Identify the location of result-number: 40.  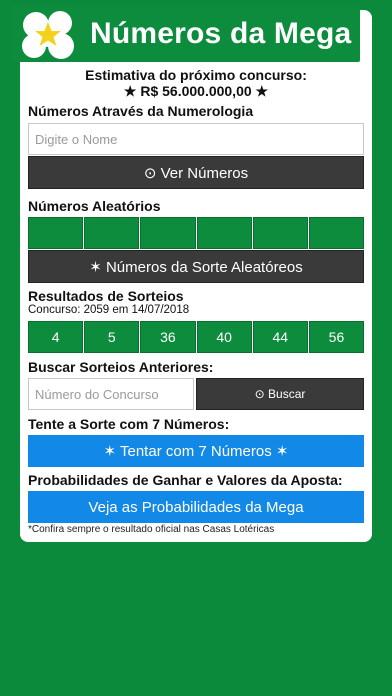
(224, 337).